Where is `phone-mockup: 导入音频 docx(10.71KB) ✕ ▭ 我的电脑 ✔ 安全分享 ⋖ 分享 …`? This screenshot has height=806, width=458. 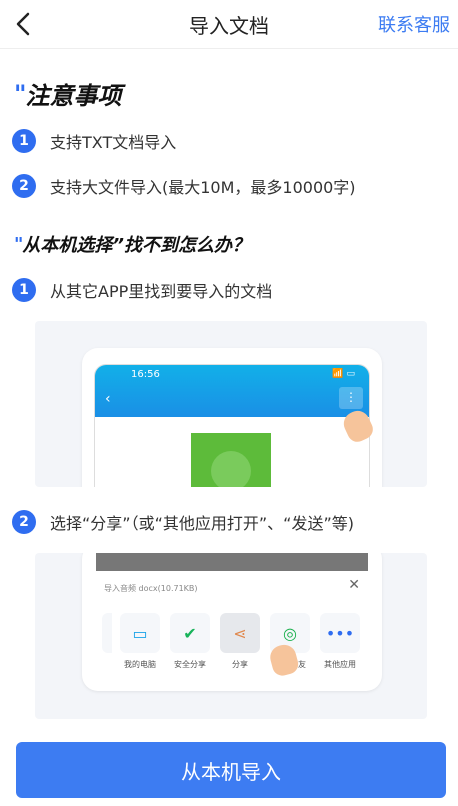
phone-mockup: 导入音频 docx(10.71KB) ✕ ▭ 我的电脑 ✔ 安全分享 ⋖ 分享 … is located at coordinates (232, 622).